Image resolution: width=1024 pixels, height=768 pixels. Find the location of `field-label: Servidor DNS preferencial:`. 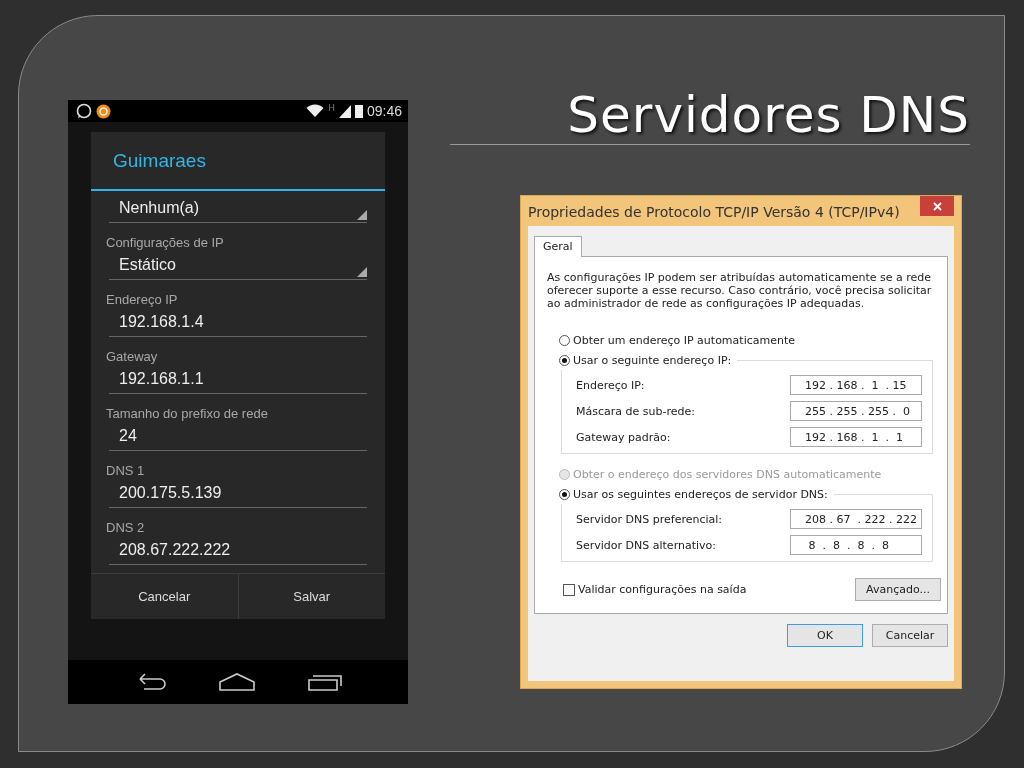

field-label: Servidor DNS preferencial: is located at coordinates (649, 519).